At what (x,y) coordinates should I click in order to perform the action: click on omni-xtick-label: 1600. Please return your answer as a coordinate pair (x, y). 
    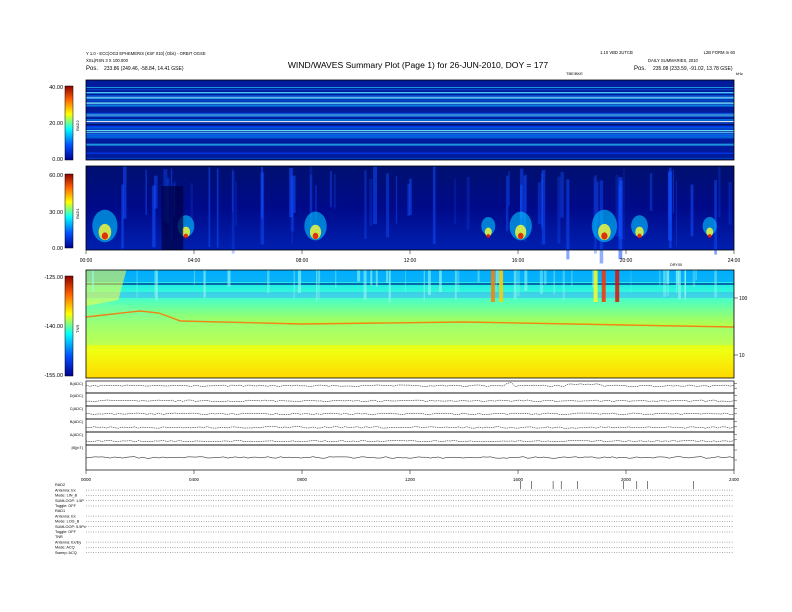
    Looking at the image, I should click on (518, 479).